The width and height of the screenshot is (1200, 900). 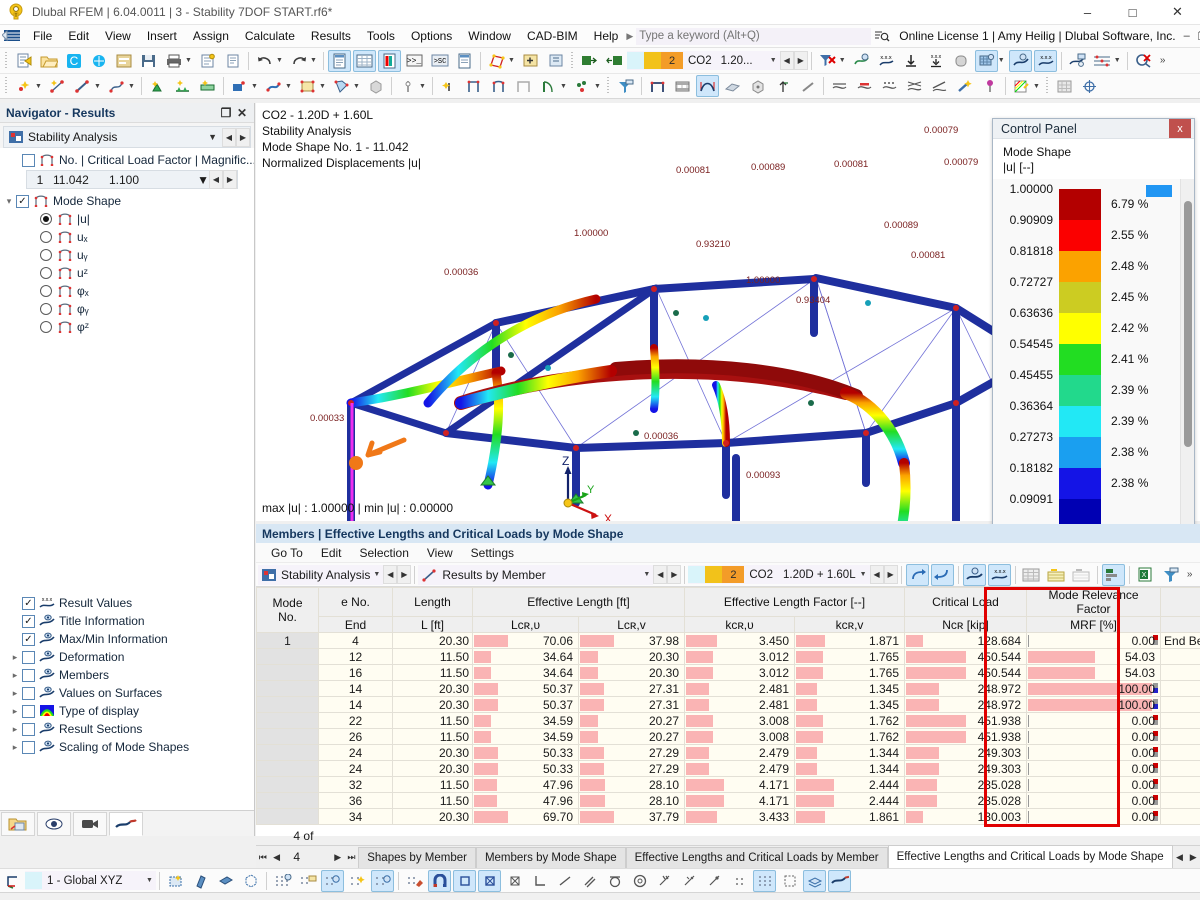 I want to click on cell-end: 4, so click(x=355, y=640).